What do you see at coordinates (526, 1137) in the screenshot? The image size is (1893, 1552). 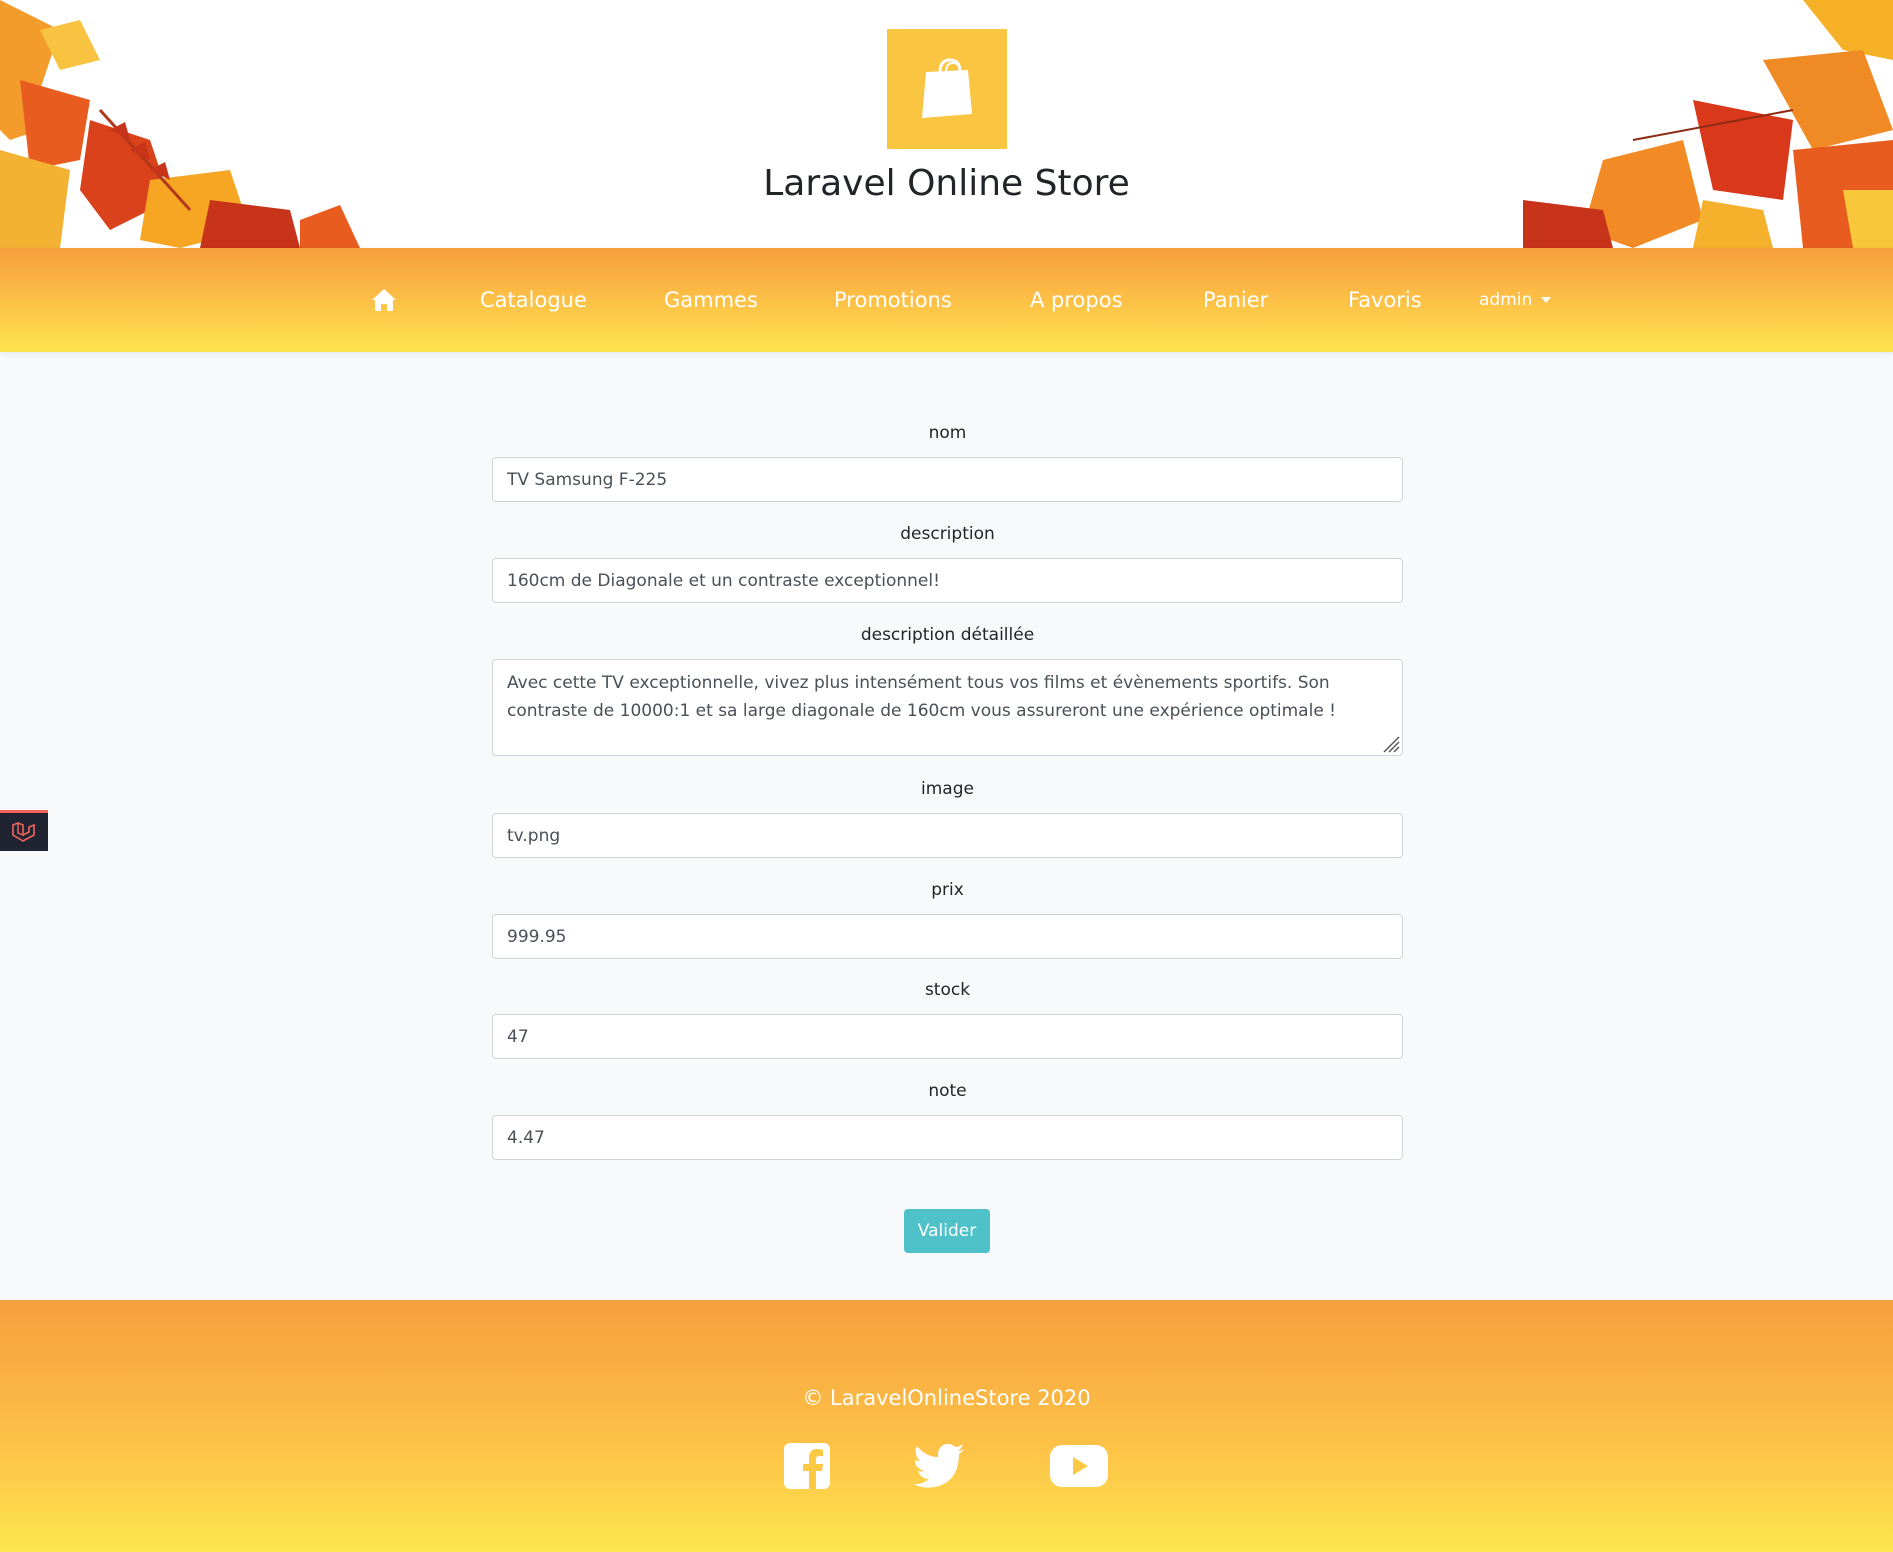 I see `note-input-value: 4.47` at bounding box center [526, 1137].